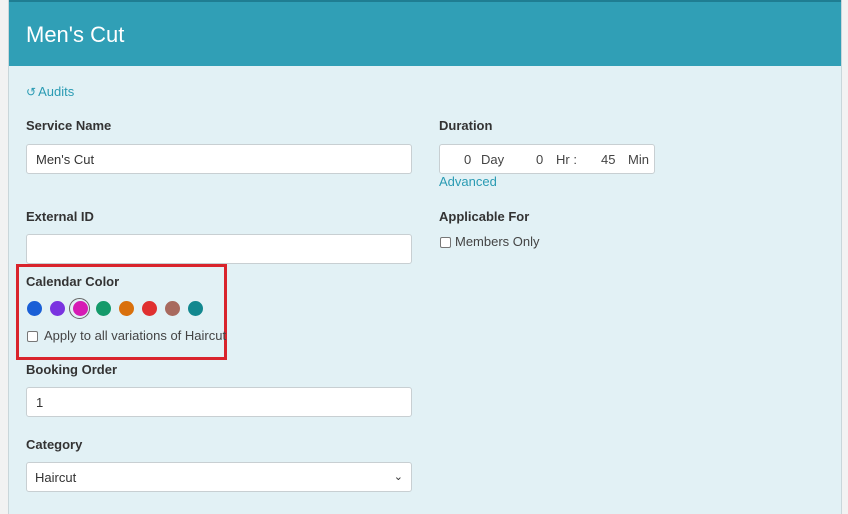 This screenshot has width=848, height=514. What do you see at coordinates (31, 91) in the screenshot?
I see `history-icon: ↺` at bounding box center [31, 91].